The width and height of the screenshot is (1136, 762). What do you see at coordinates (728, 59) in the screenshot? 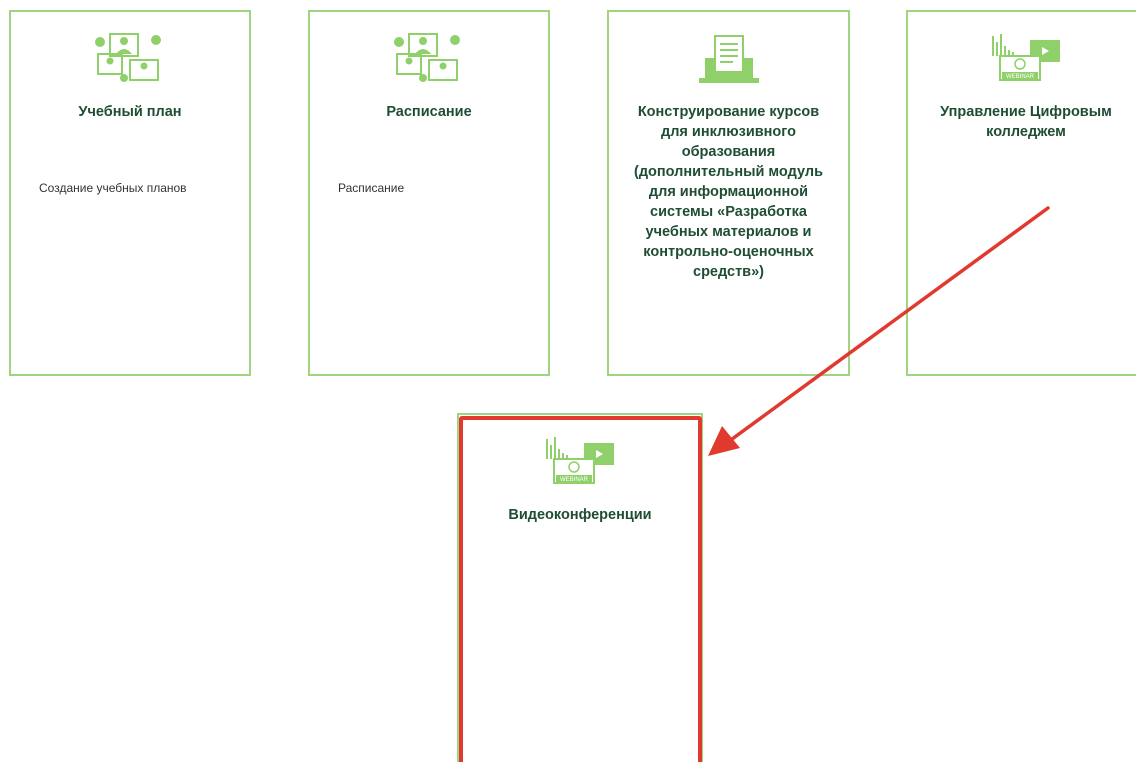
I see `laptop-document-icon` at bounding box center [728, 59].